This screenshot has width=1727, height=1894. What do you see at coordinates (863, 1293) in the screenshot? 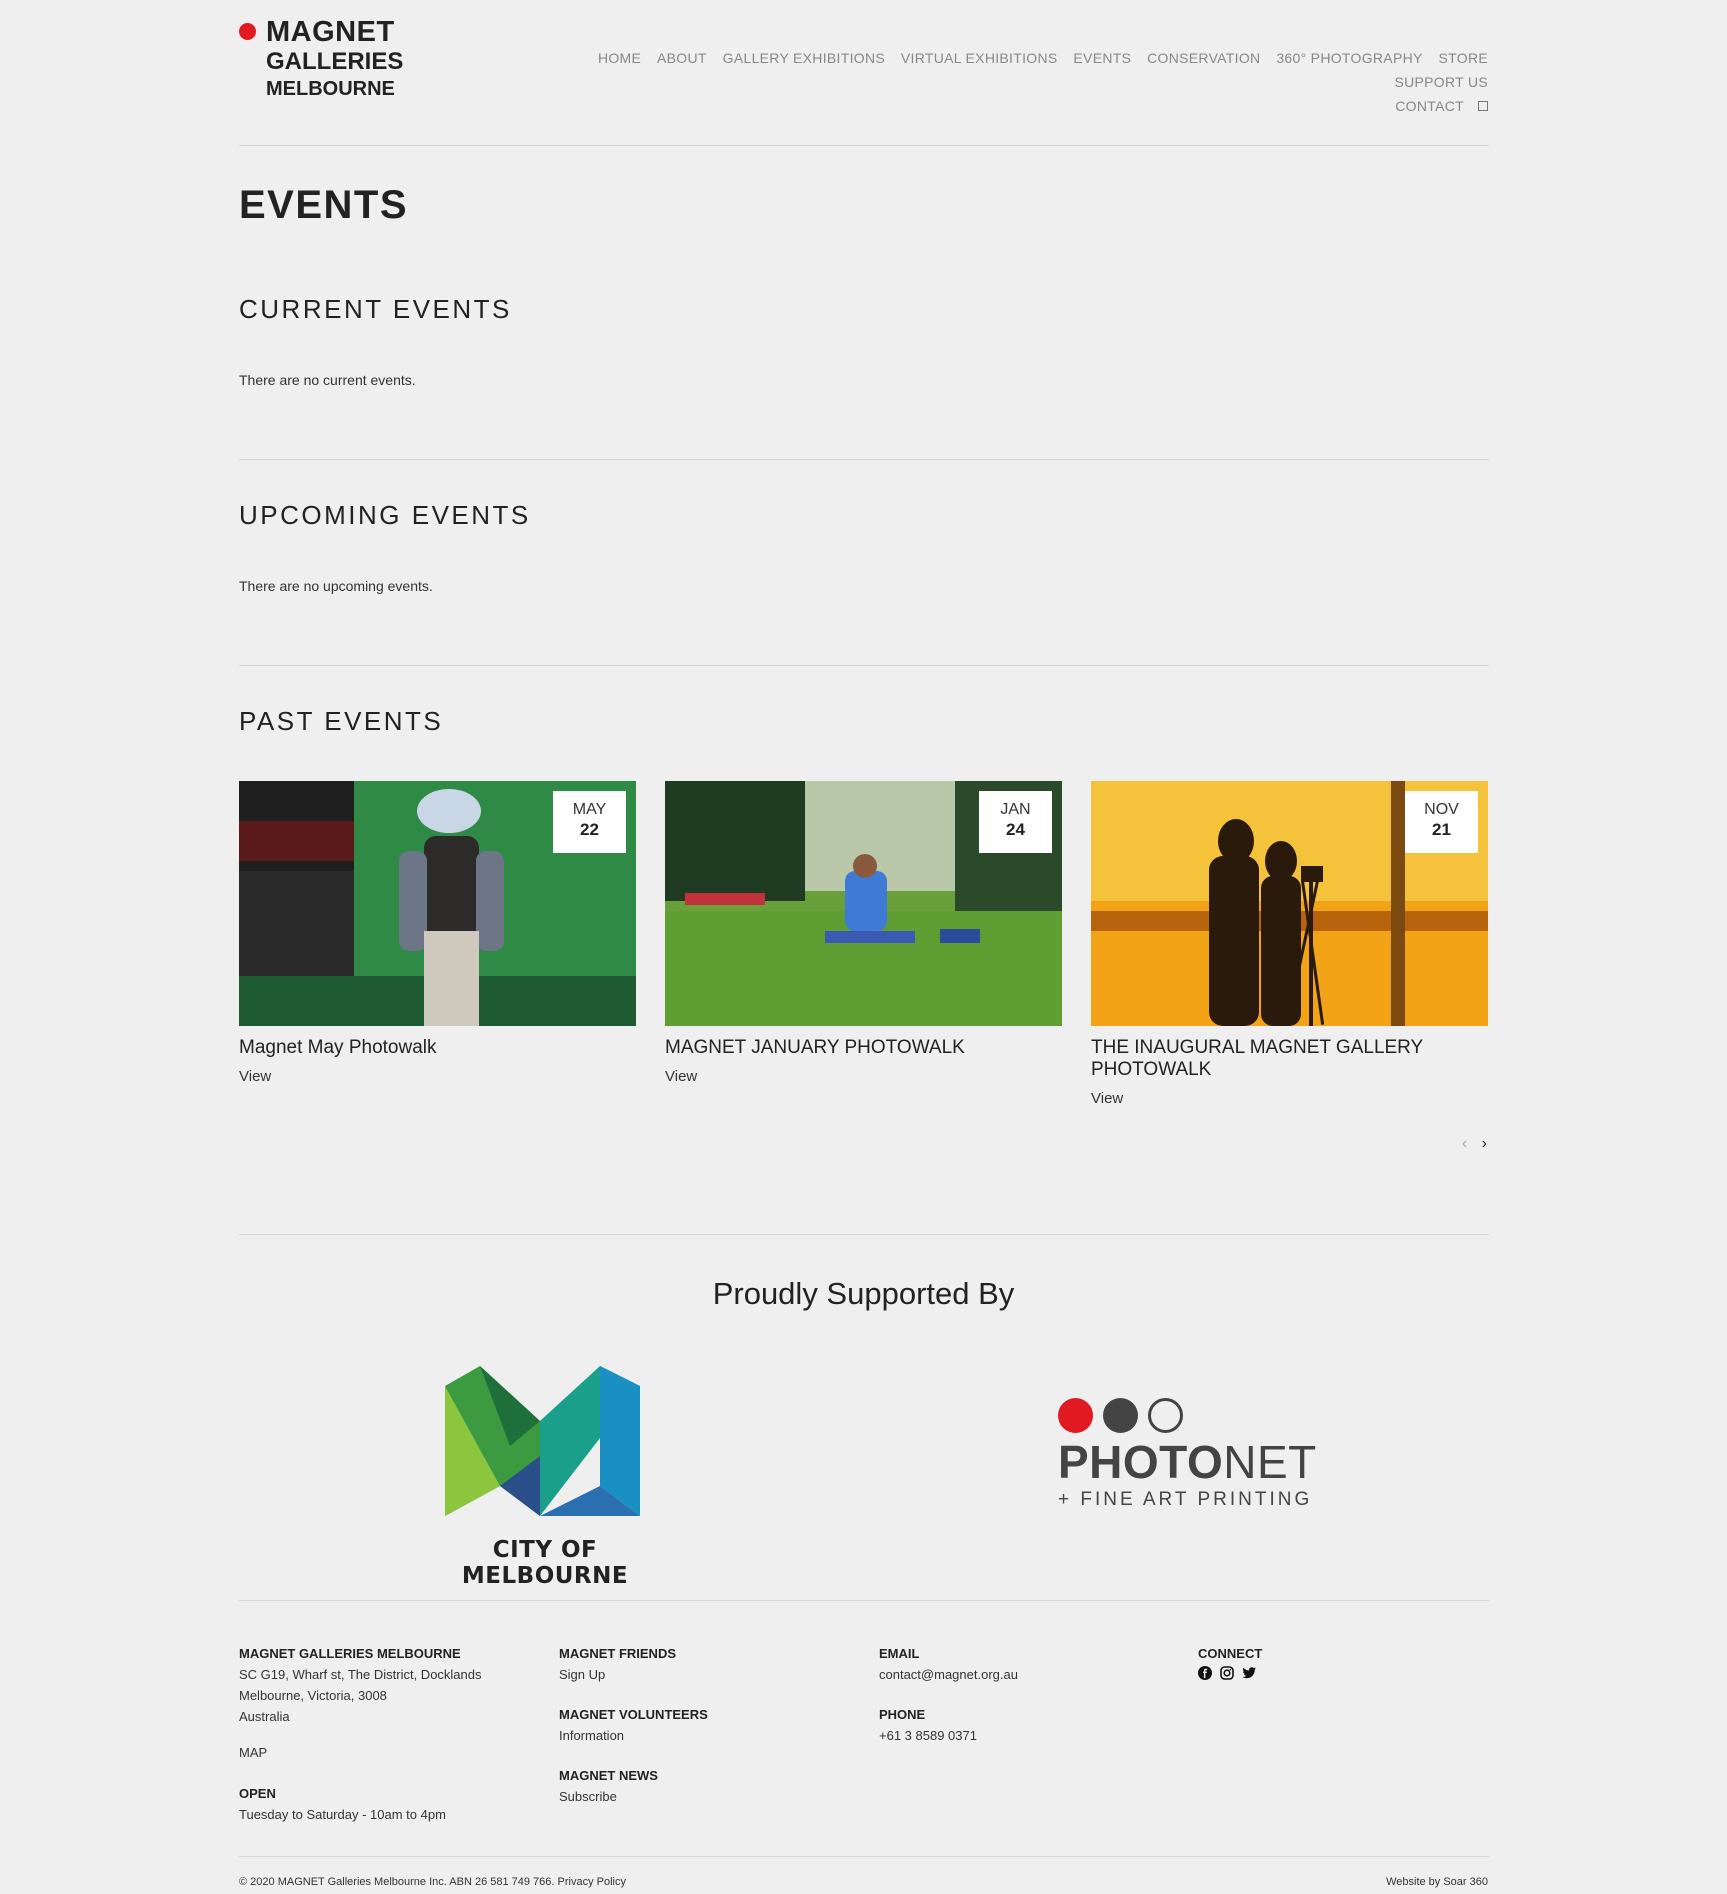
I see `supported-heading: Proudly Supported By` at bounding box center [863, 1293].